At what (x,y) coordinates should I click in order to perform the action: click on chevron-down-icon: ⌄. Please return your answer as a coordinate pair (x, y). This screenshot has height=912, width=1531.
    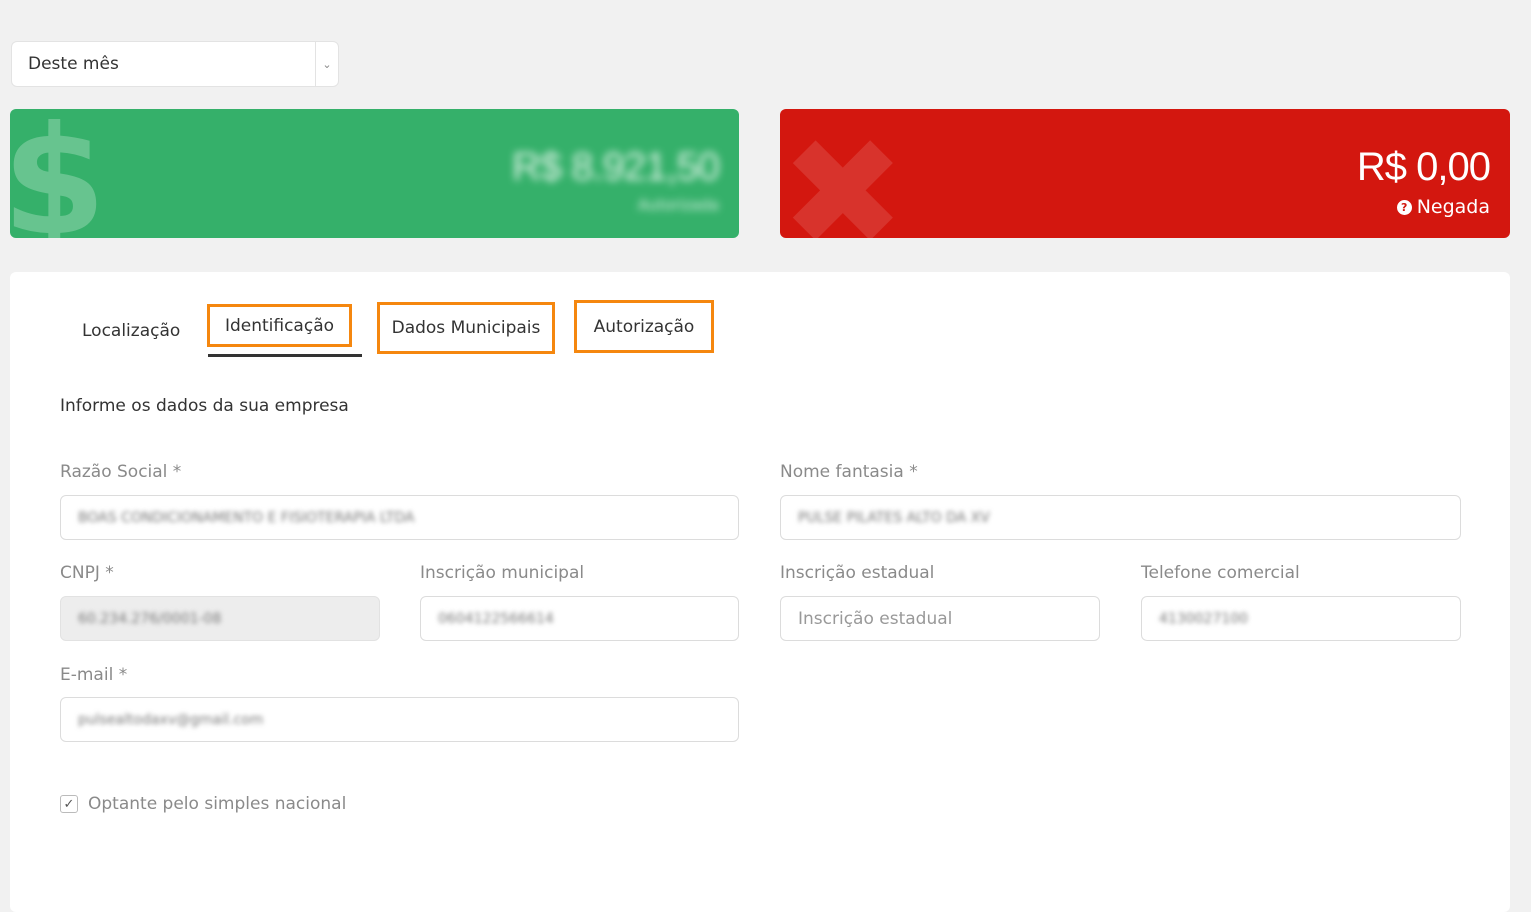
    Looking at the image, I should click on (326, 64).